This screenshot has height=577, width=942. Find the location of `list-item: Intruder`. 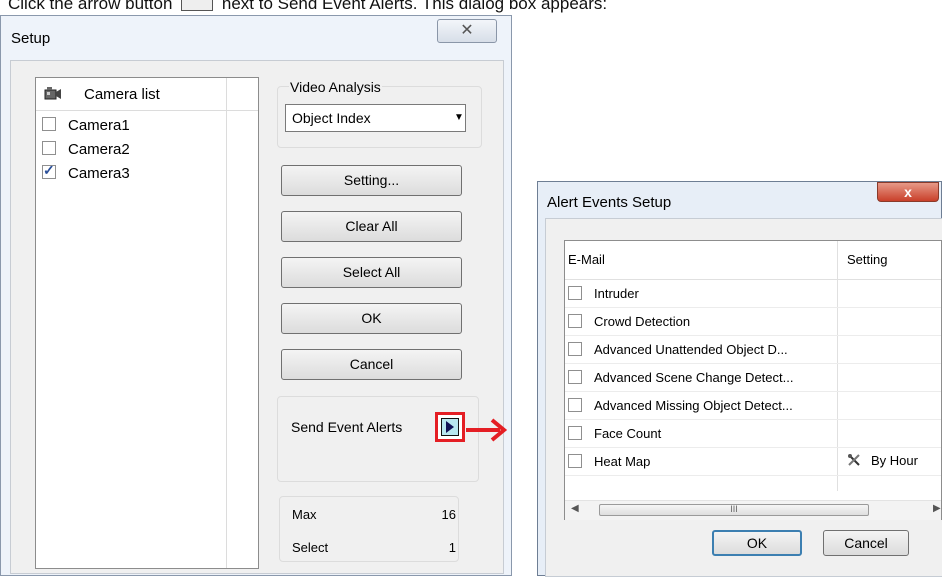

list-item: Intruder is located at coordinates (753, 293).